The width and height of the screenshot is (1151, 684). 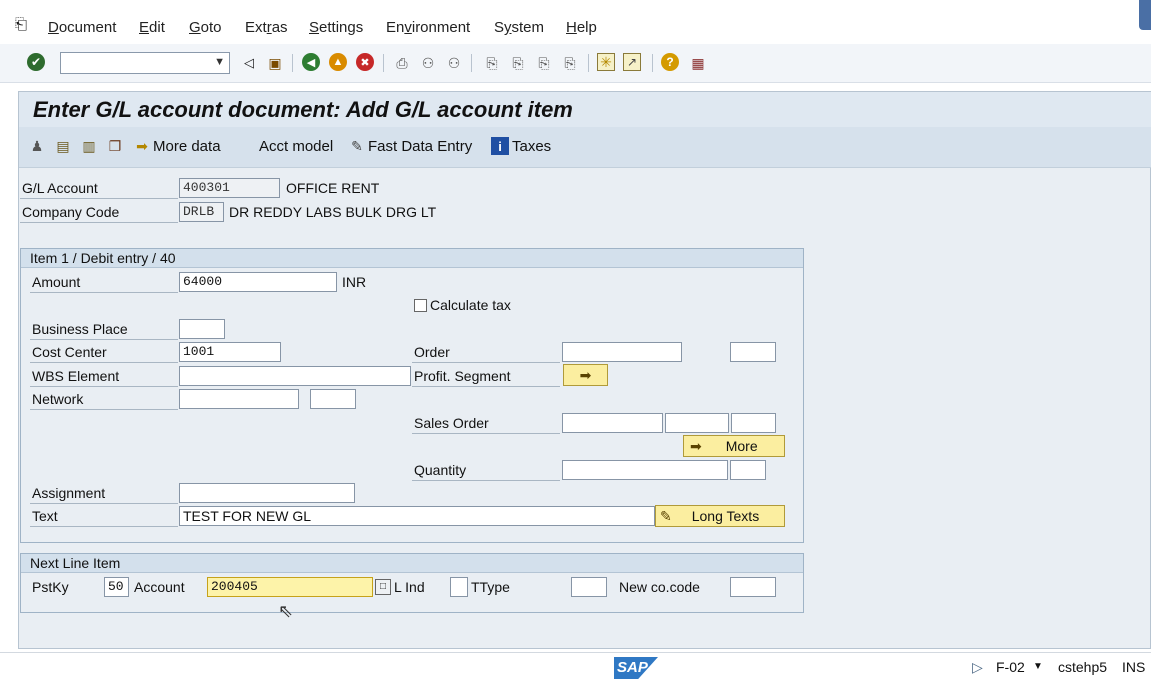 I want to click on sales-order-input, so click(x=612, y=423).